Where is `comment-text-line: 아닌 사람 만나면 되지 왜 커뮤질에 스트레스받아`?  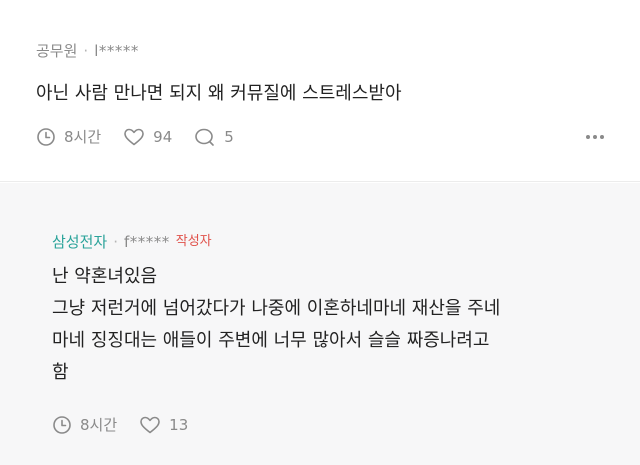 comment-text-line: 아닌 사람 만나면 되지 왜 커뮤질에 스트레스받아 is located at coordinates (219, 93).